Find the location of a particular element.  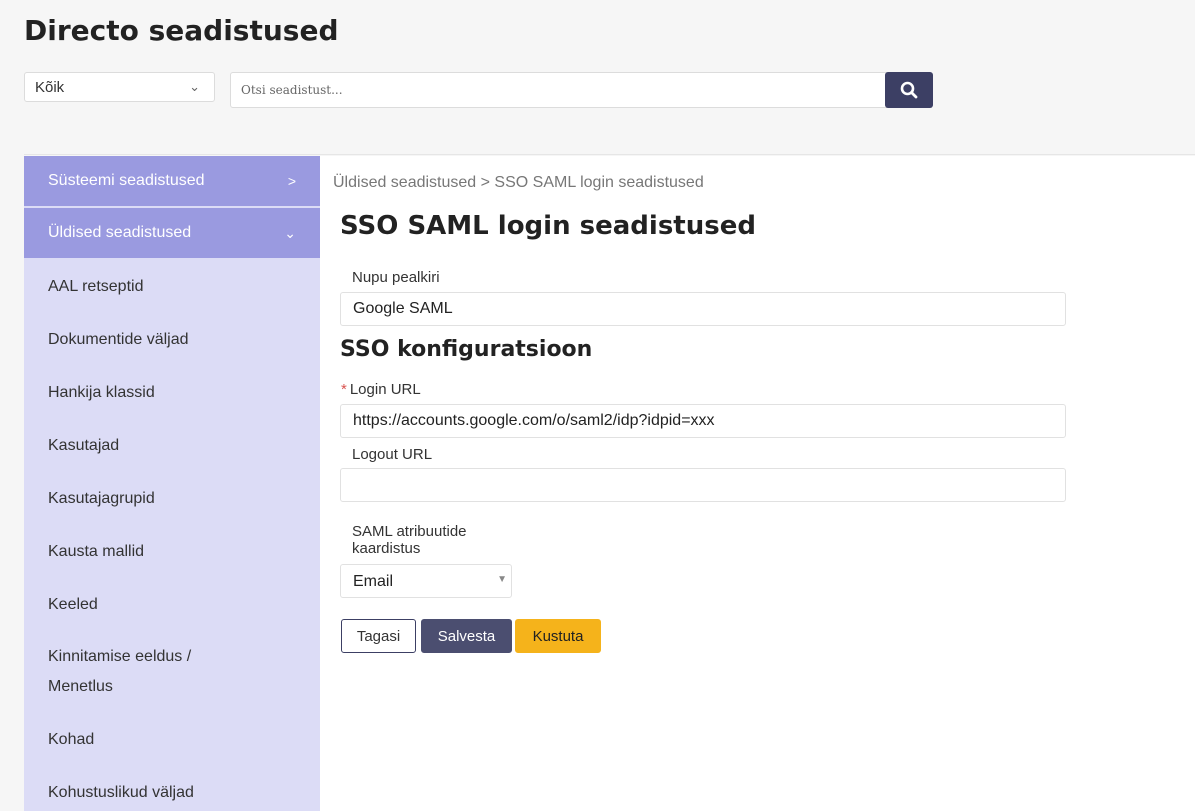

saml-mapping-select: Email ▼ is located at coordinates (426, 581).